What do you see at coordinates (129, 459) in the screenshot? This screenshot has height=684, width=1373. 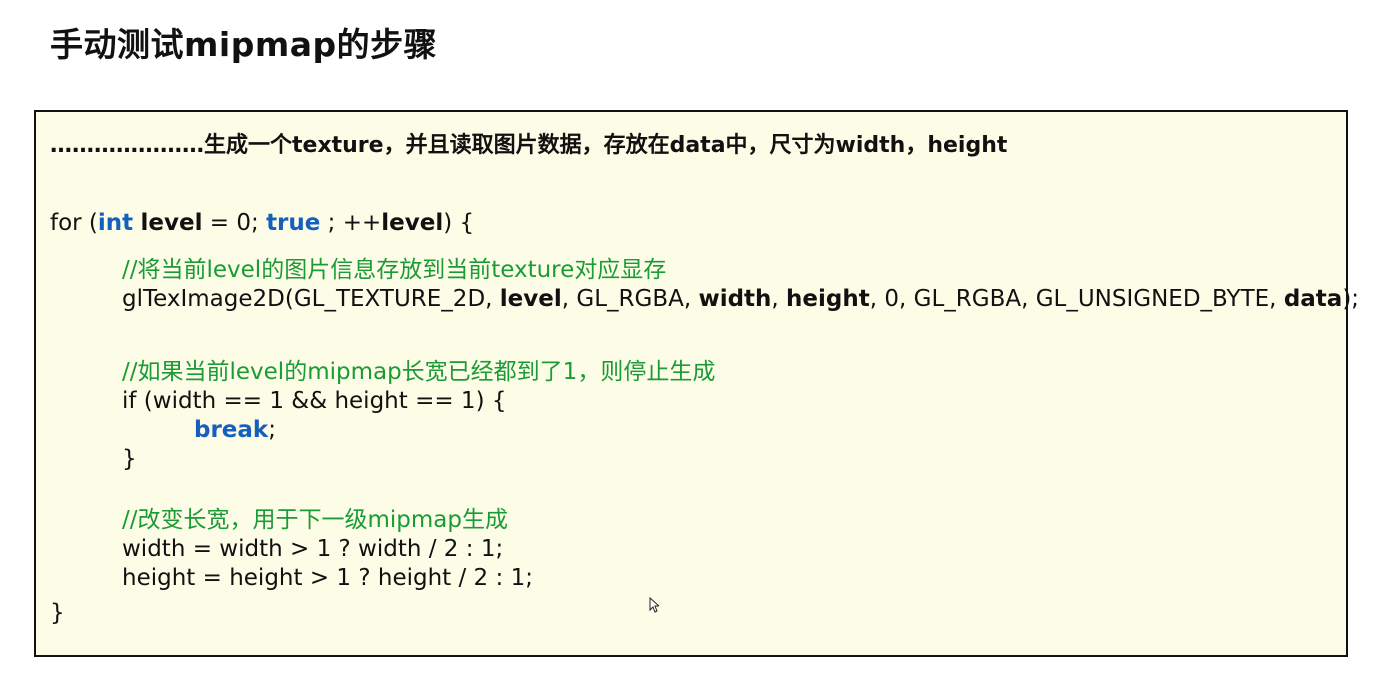 I see `if-close-brace: }` at bounding box center [129, 459].